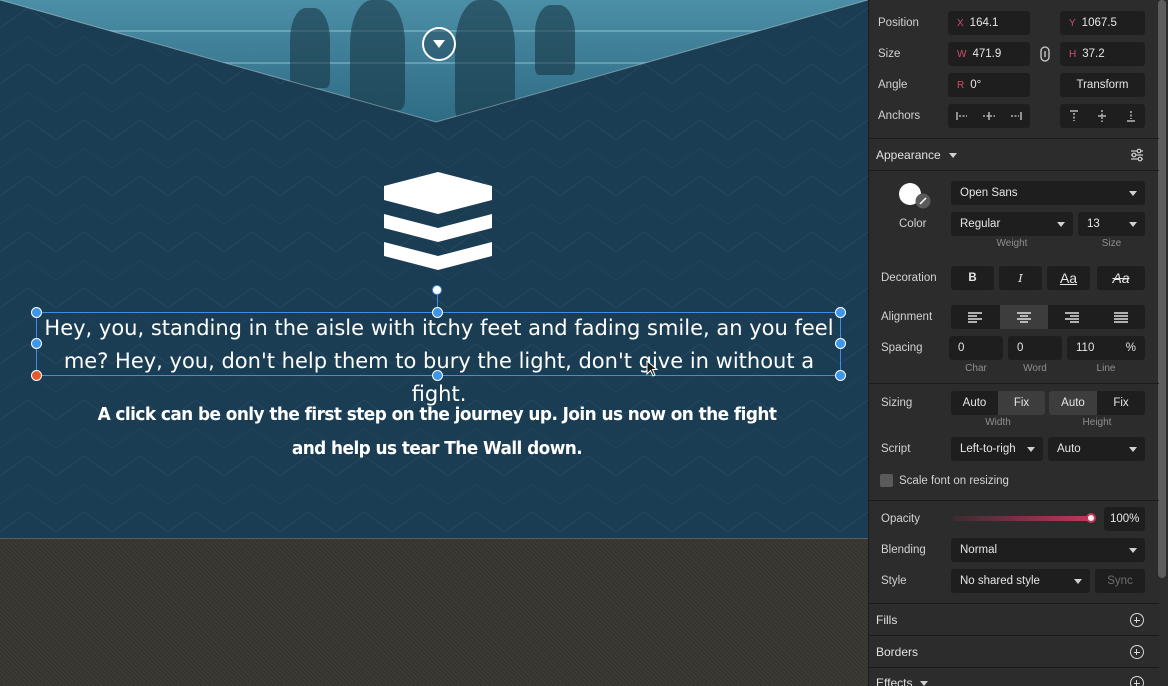  What do you see at coordinates (1096, 449) in the screenshot?
I see `script-language-select: Auto` at bounding box center [1096, 449].